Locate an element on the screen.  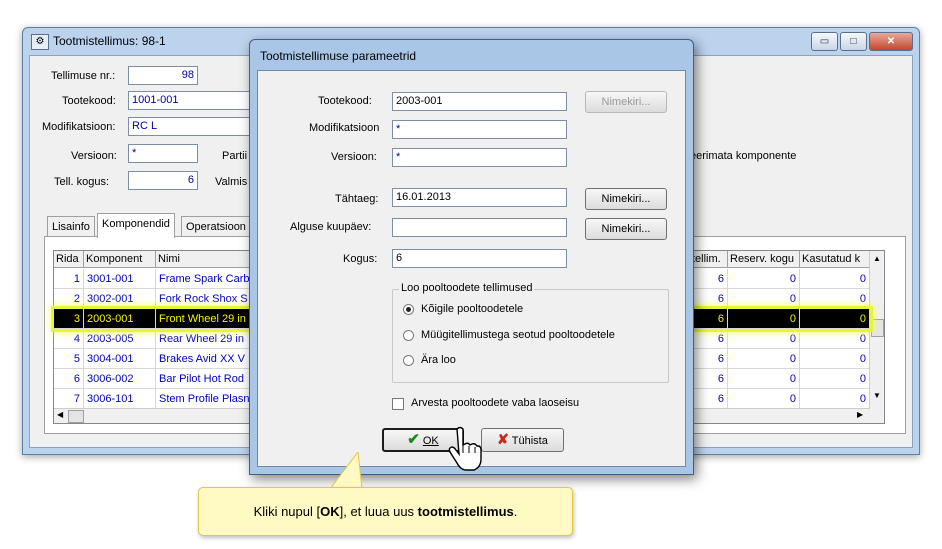
col-header-tellim: tellim. is located at coordinates (709, 259).